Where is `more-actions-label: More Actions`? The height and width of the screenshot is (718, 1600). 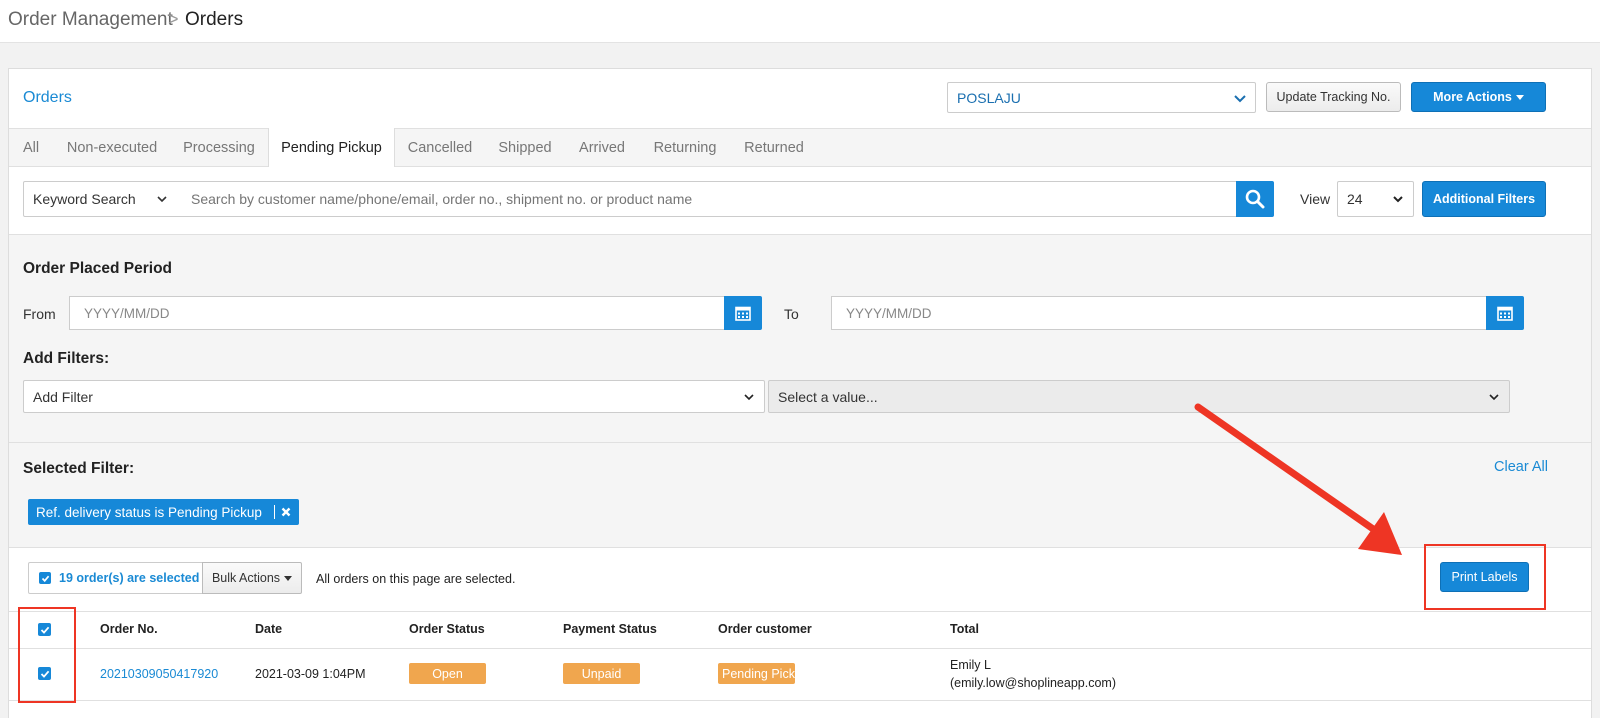
more-actions-label: More Actions is located at coordinates (1472, 97).